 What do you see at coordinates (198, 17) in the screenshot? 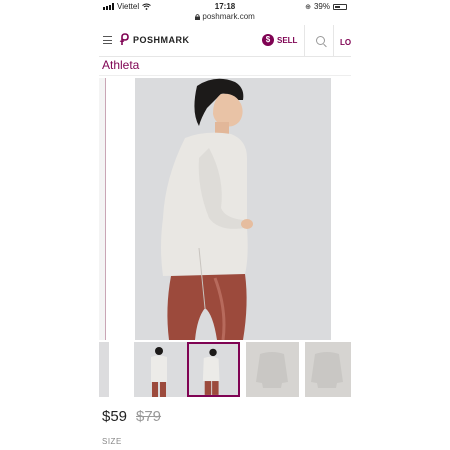
I see `lock-icon` at bounding box center [198, 17].